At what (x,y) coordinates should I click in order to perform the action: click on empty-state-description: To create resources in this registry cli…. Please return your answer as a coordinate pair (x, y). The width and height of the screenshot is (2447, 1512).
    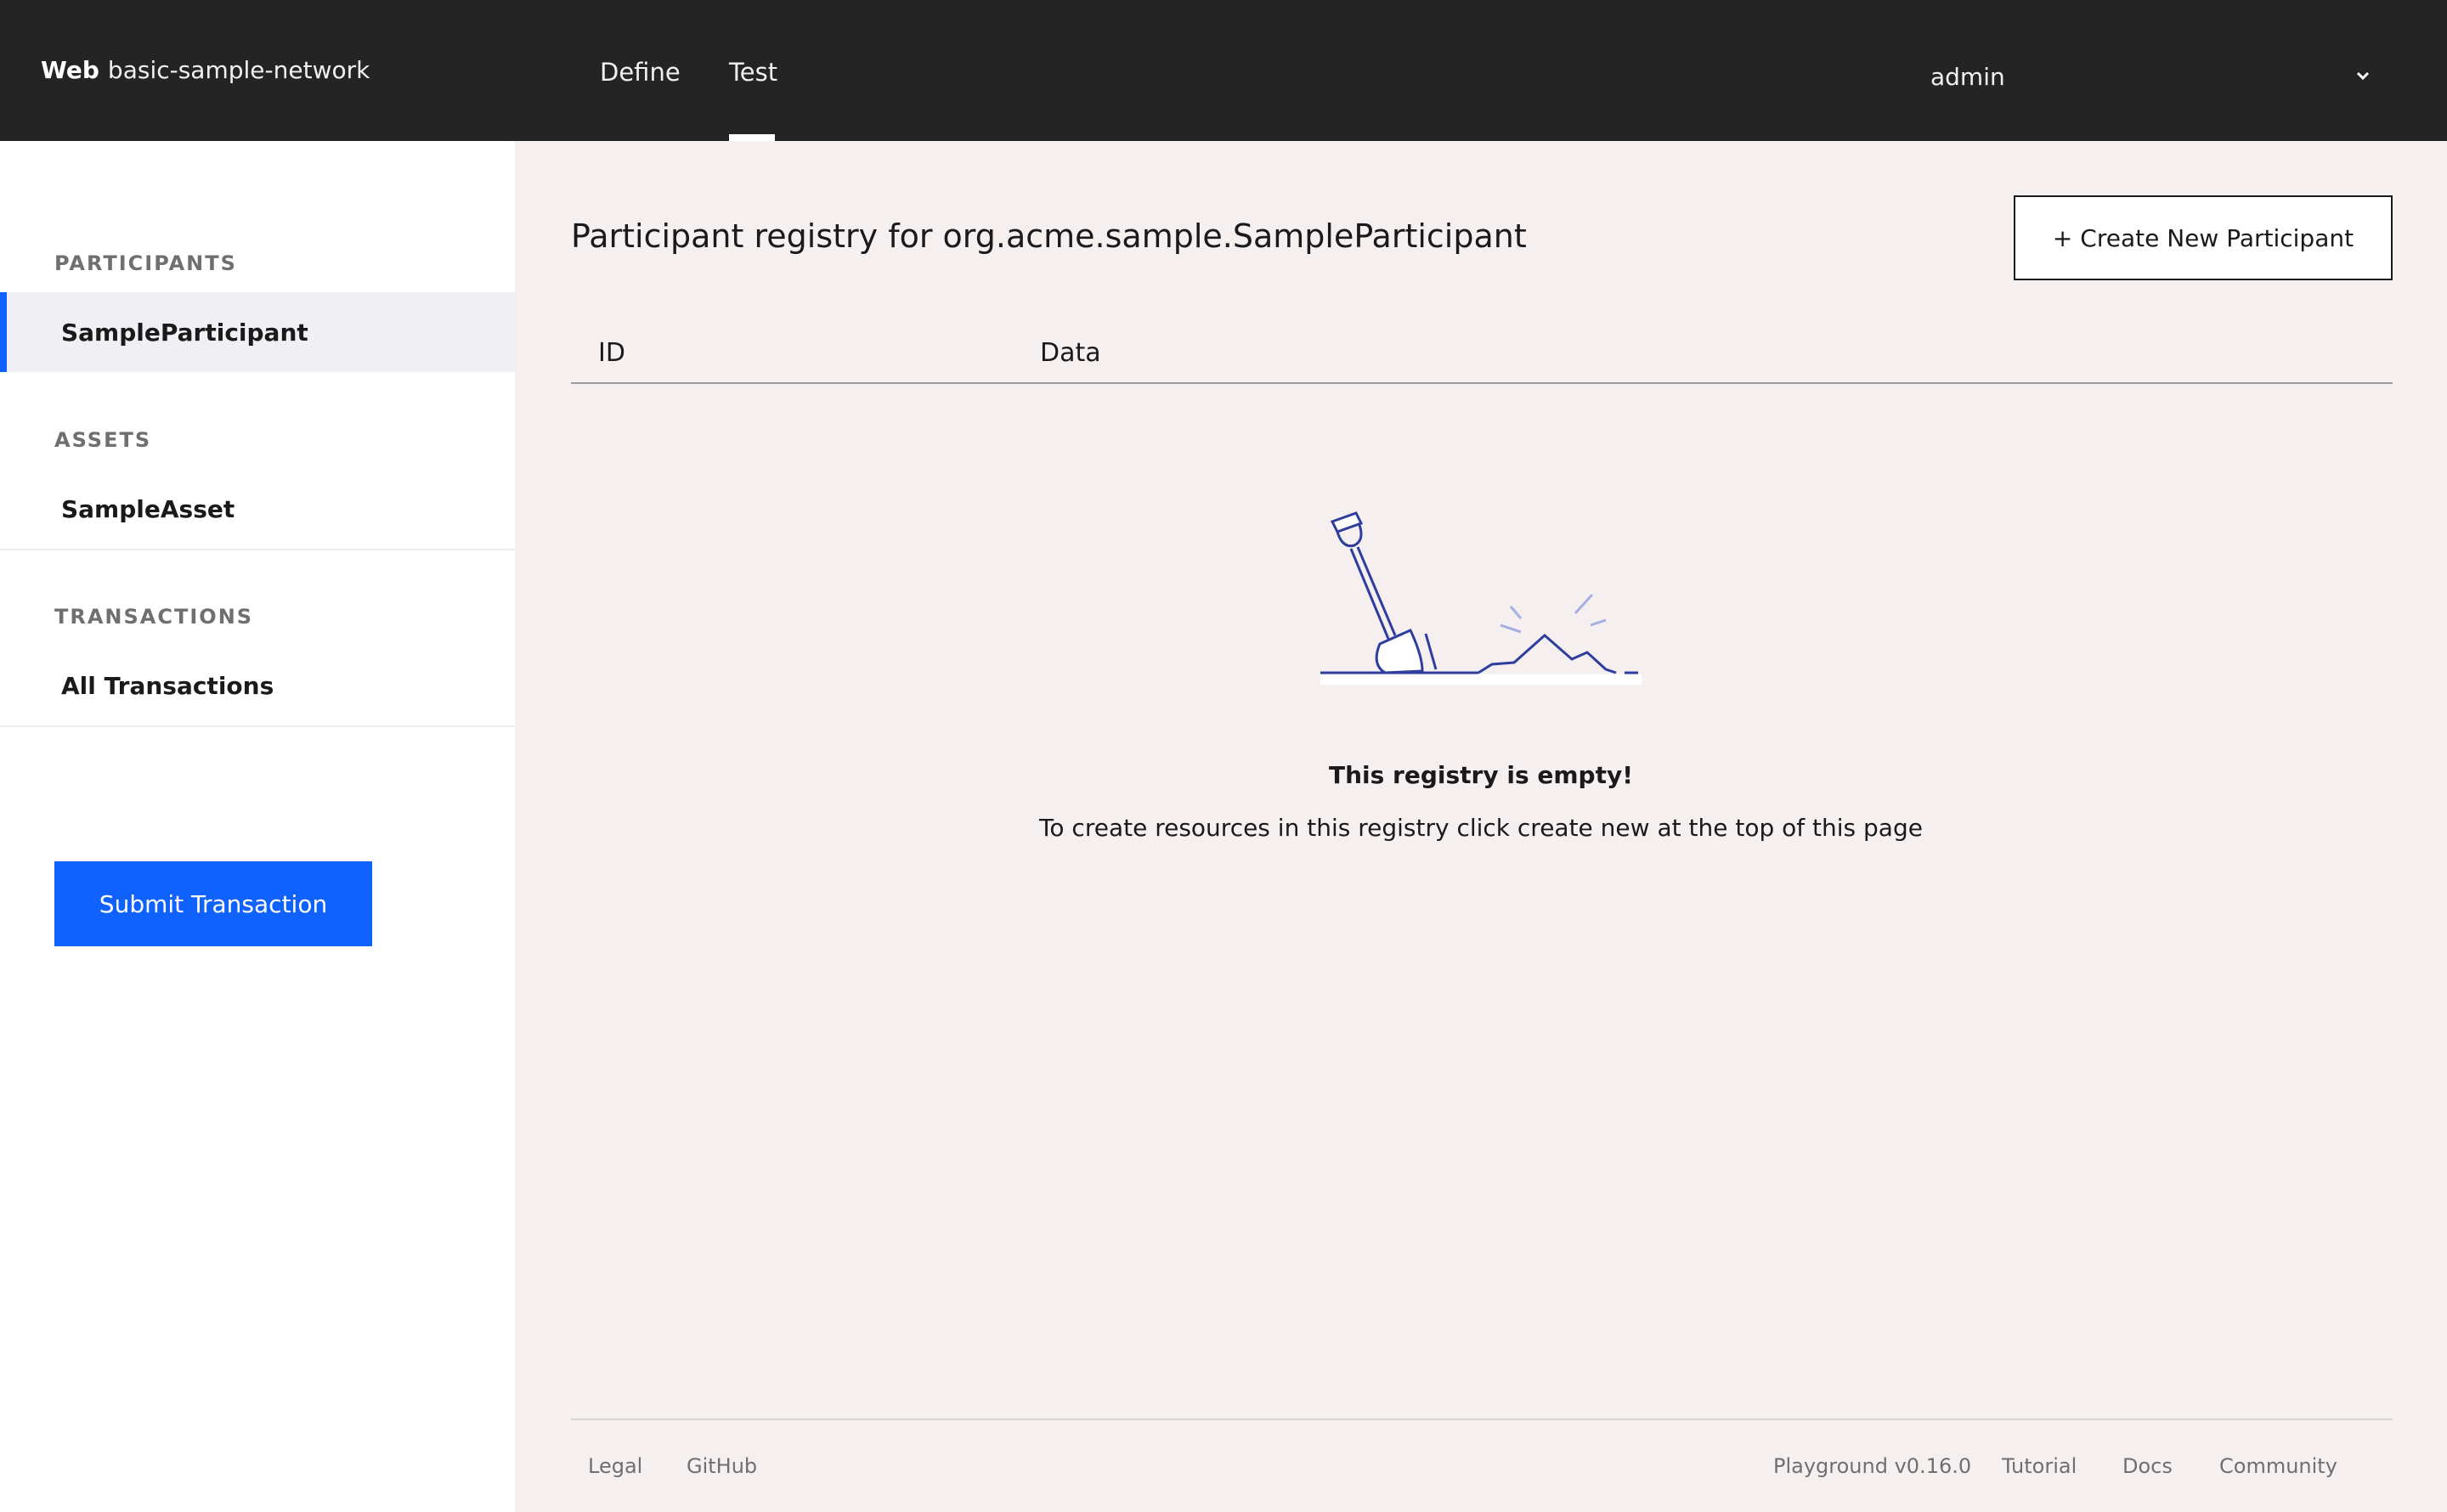
    Looking at the image, I should click on (1481, 828).